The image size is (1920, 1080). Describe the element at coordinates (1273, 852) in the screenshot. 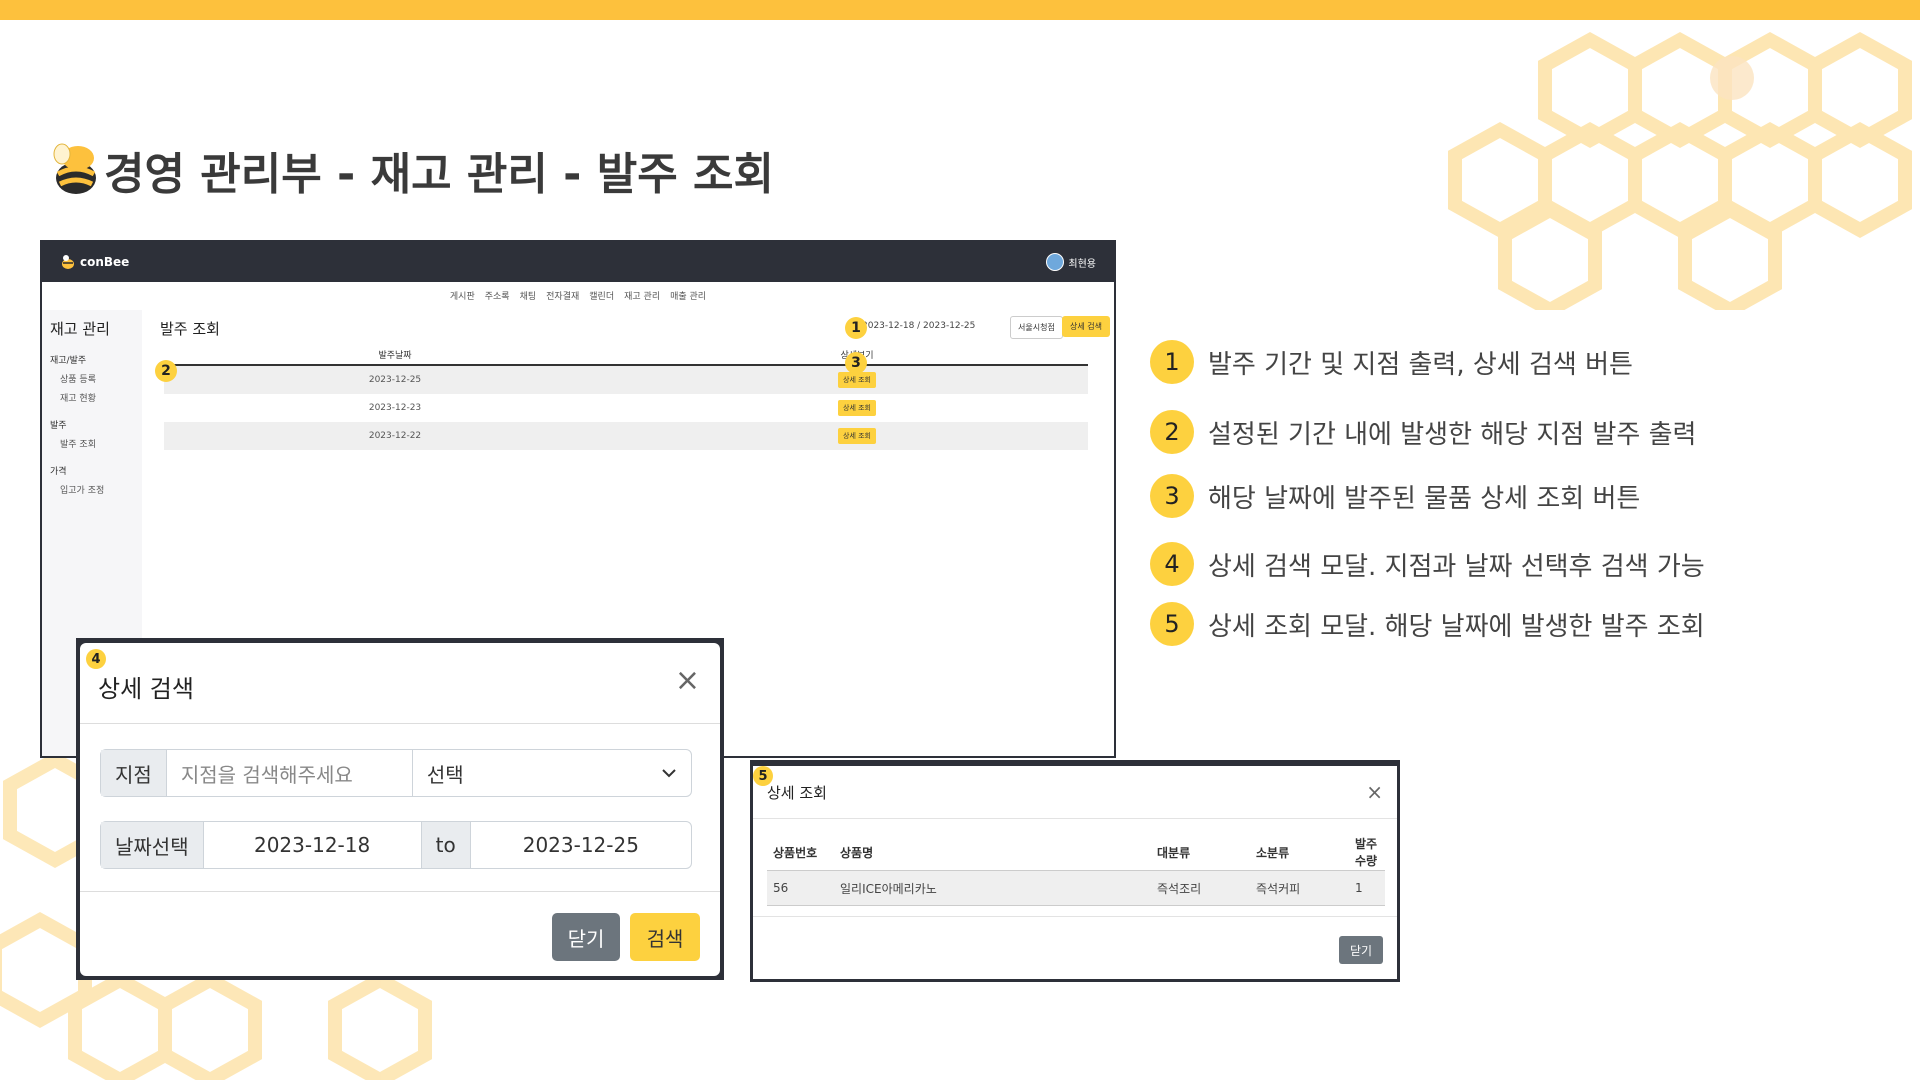

I see `column-header-subcategory: 소분류` at that location.